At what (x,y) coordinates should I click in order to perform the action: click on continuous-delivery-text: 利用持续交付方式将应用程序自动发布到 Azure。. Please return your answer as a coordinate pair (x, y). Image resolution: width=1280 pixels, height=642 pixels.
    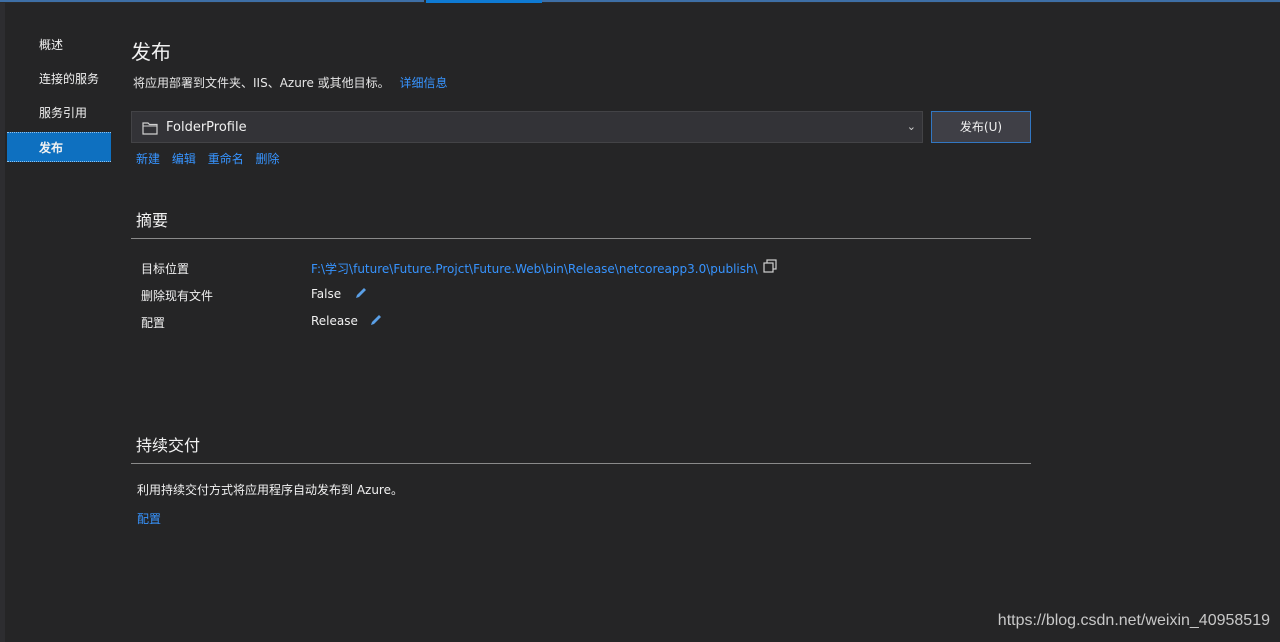
    Looking at the image, I should click on (270, 490).